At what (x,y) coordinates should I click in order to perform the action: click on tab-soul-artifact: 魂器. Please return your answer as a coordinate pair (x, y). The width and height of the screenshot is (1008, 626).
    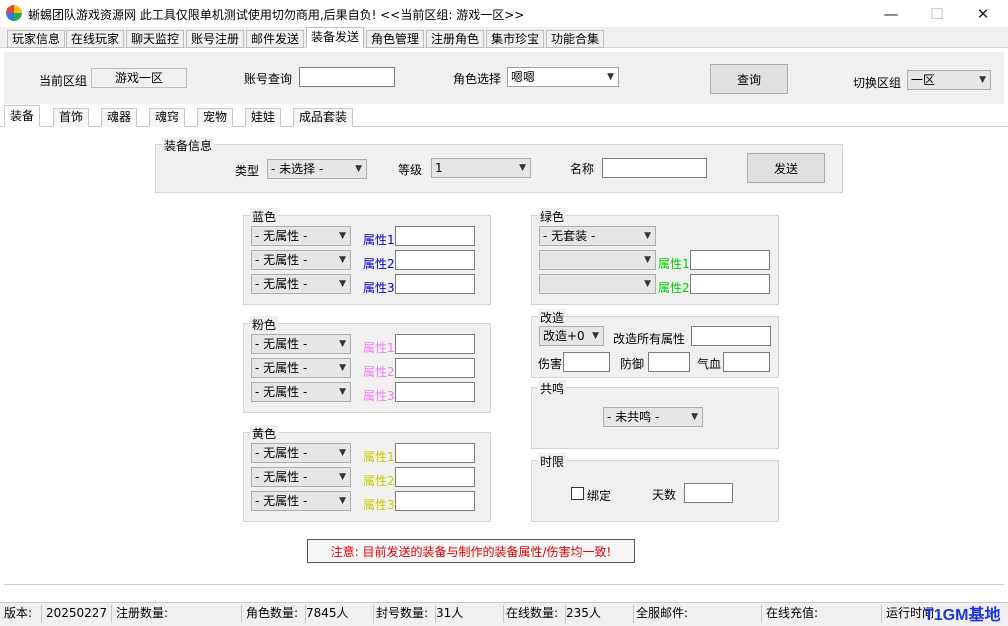
    Looking at the image, I should click on (119, 117).